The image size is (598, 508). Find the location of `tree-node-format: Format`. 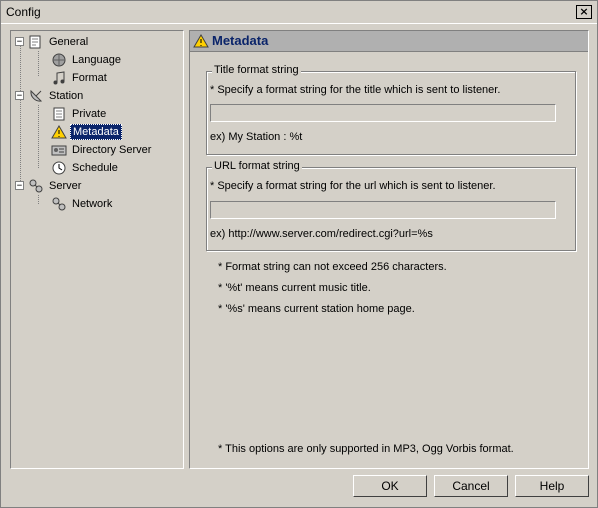

tree-node-format: Format is located at coordinates (80, 77).